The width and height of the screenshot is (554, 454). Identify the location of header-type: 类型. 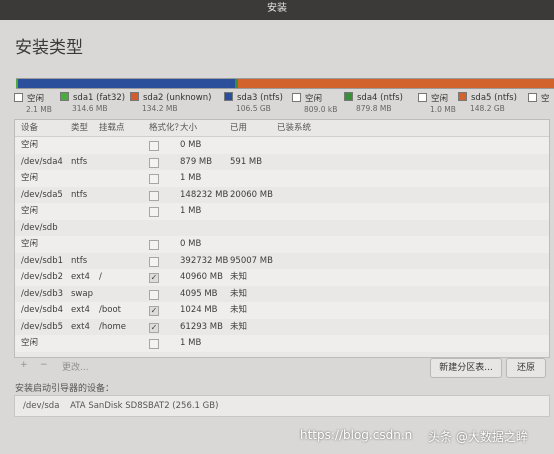
(80, 128).